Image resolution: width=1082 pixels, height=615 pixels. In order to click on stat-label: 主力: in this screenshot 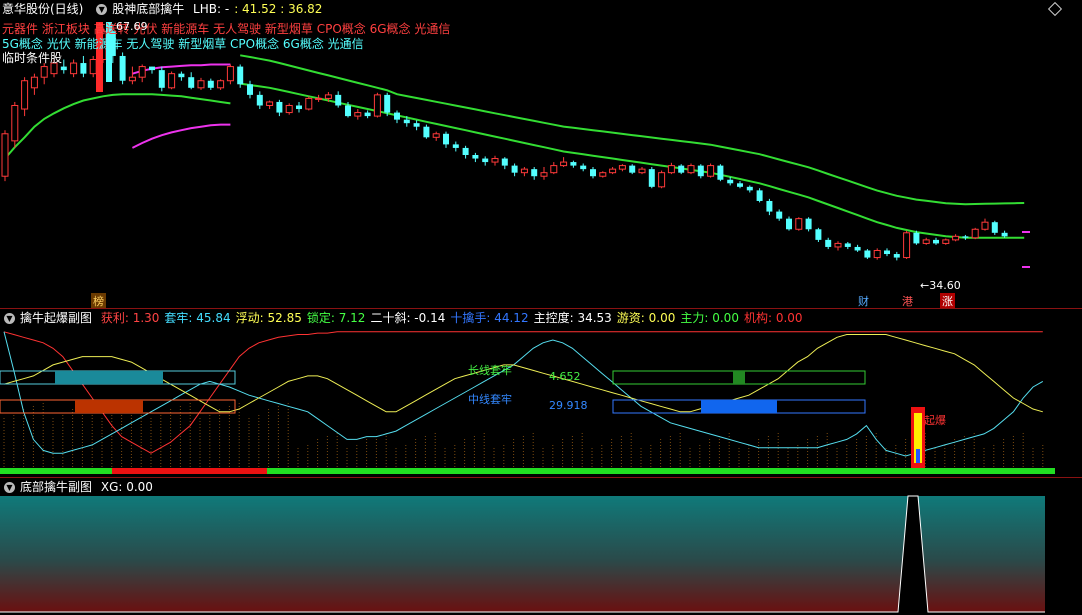, I will do `click(696, 318)`.